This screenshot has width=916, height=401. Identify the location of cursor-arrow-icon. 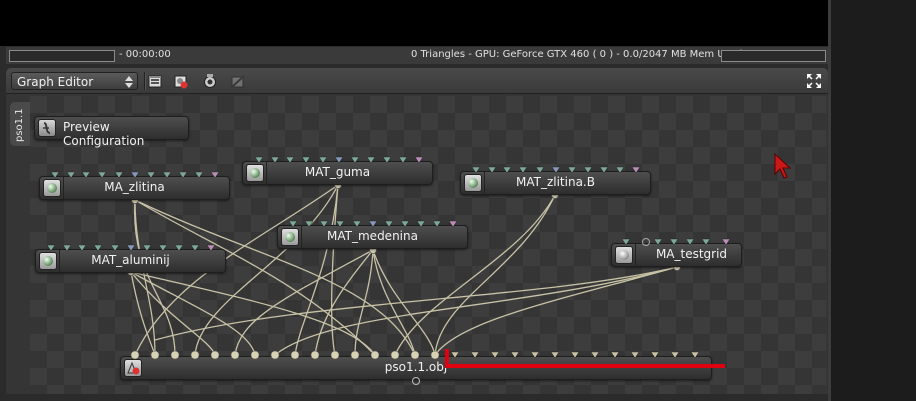
(783, 165).